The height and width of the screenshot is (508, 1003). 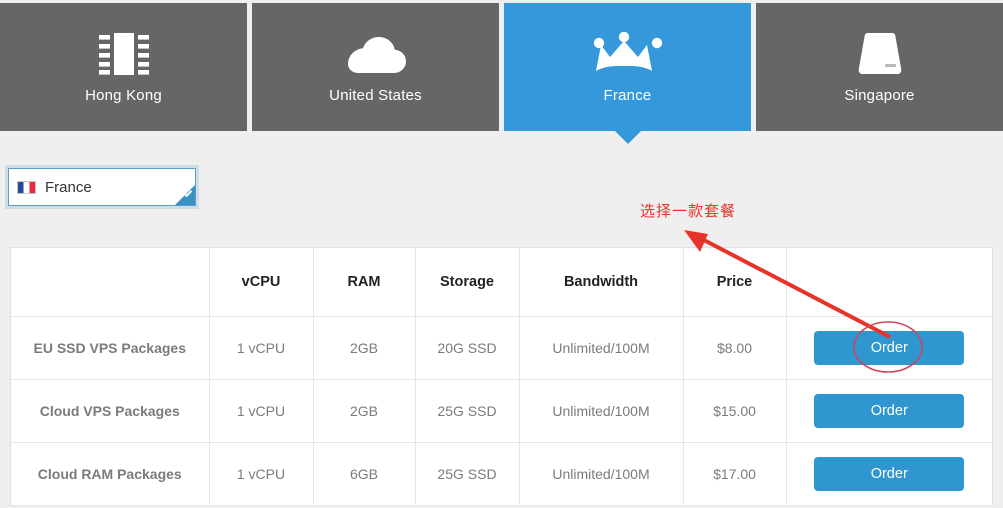 I want to click on package-name: Cloud RAM Packages, so click(x=110, y=474).